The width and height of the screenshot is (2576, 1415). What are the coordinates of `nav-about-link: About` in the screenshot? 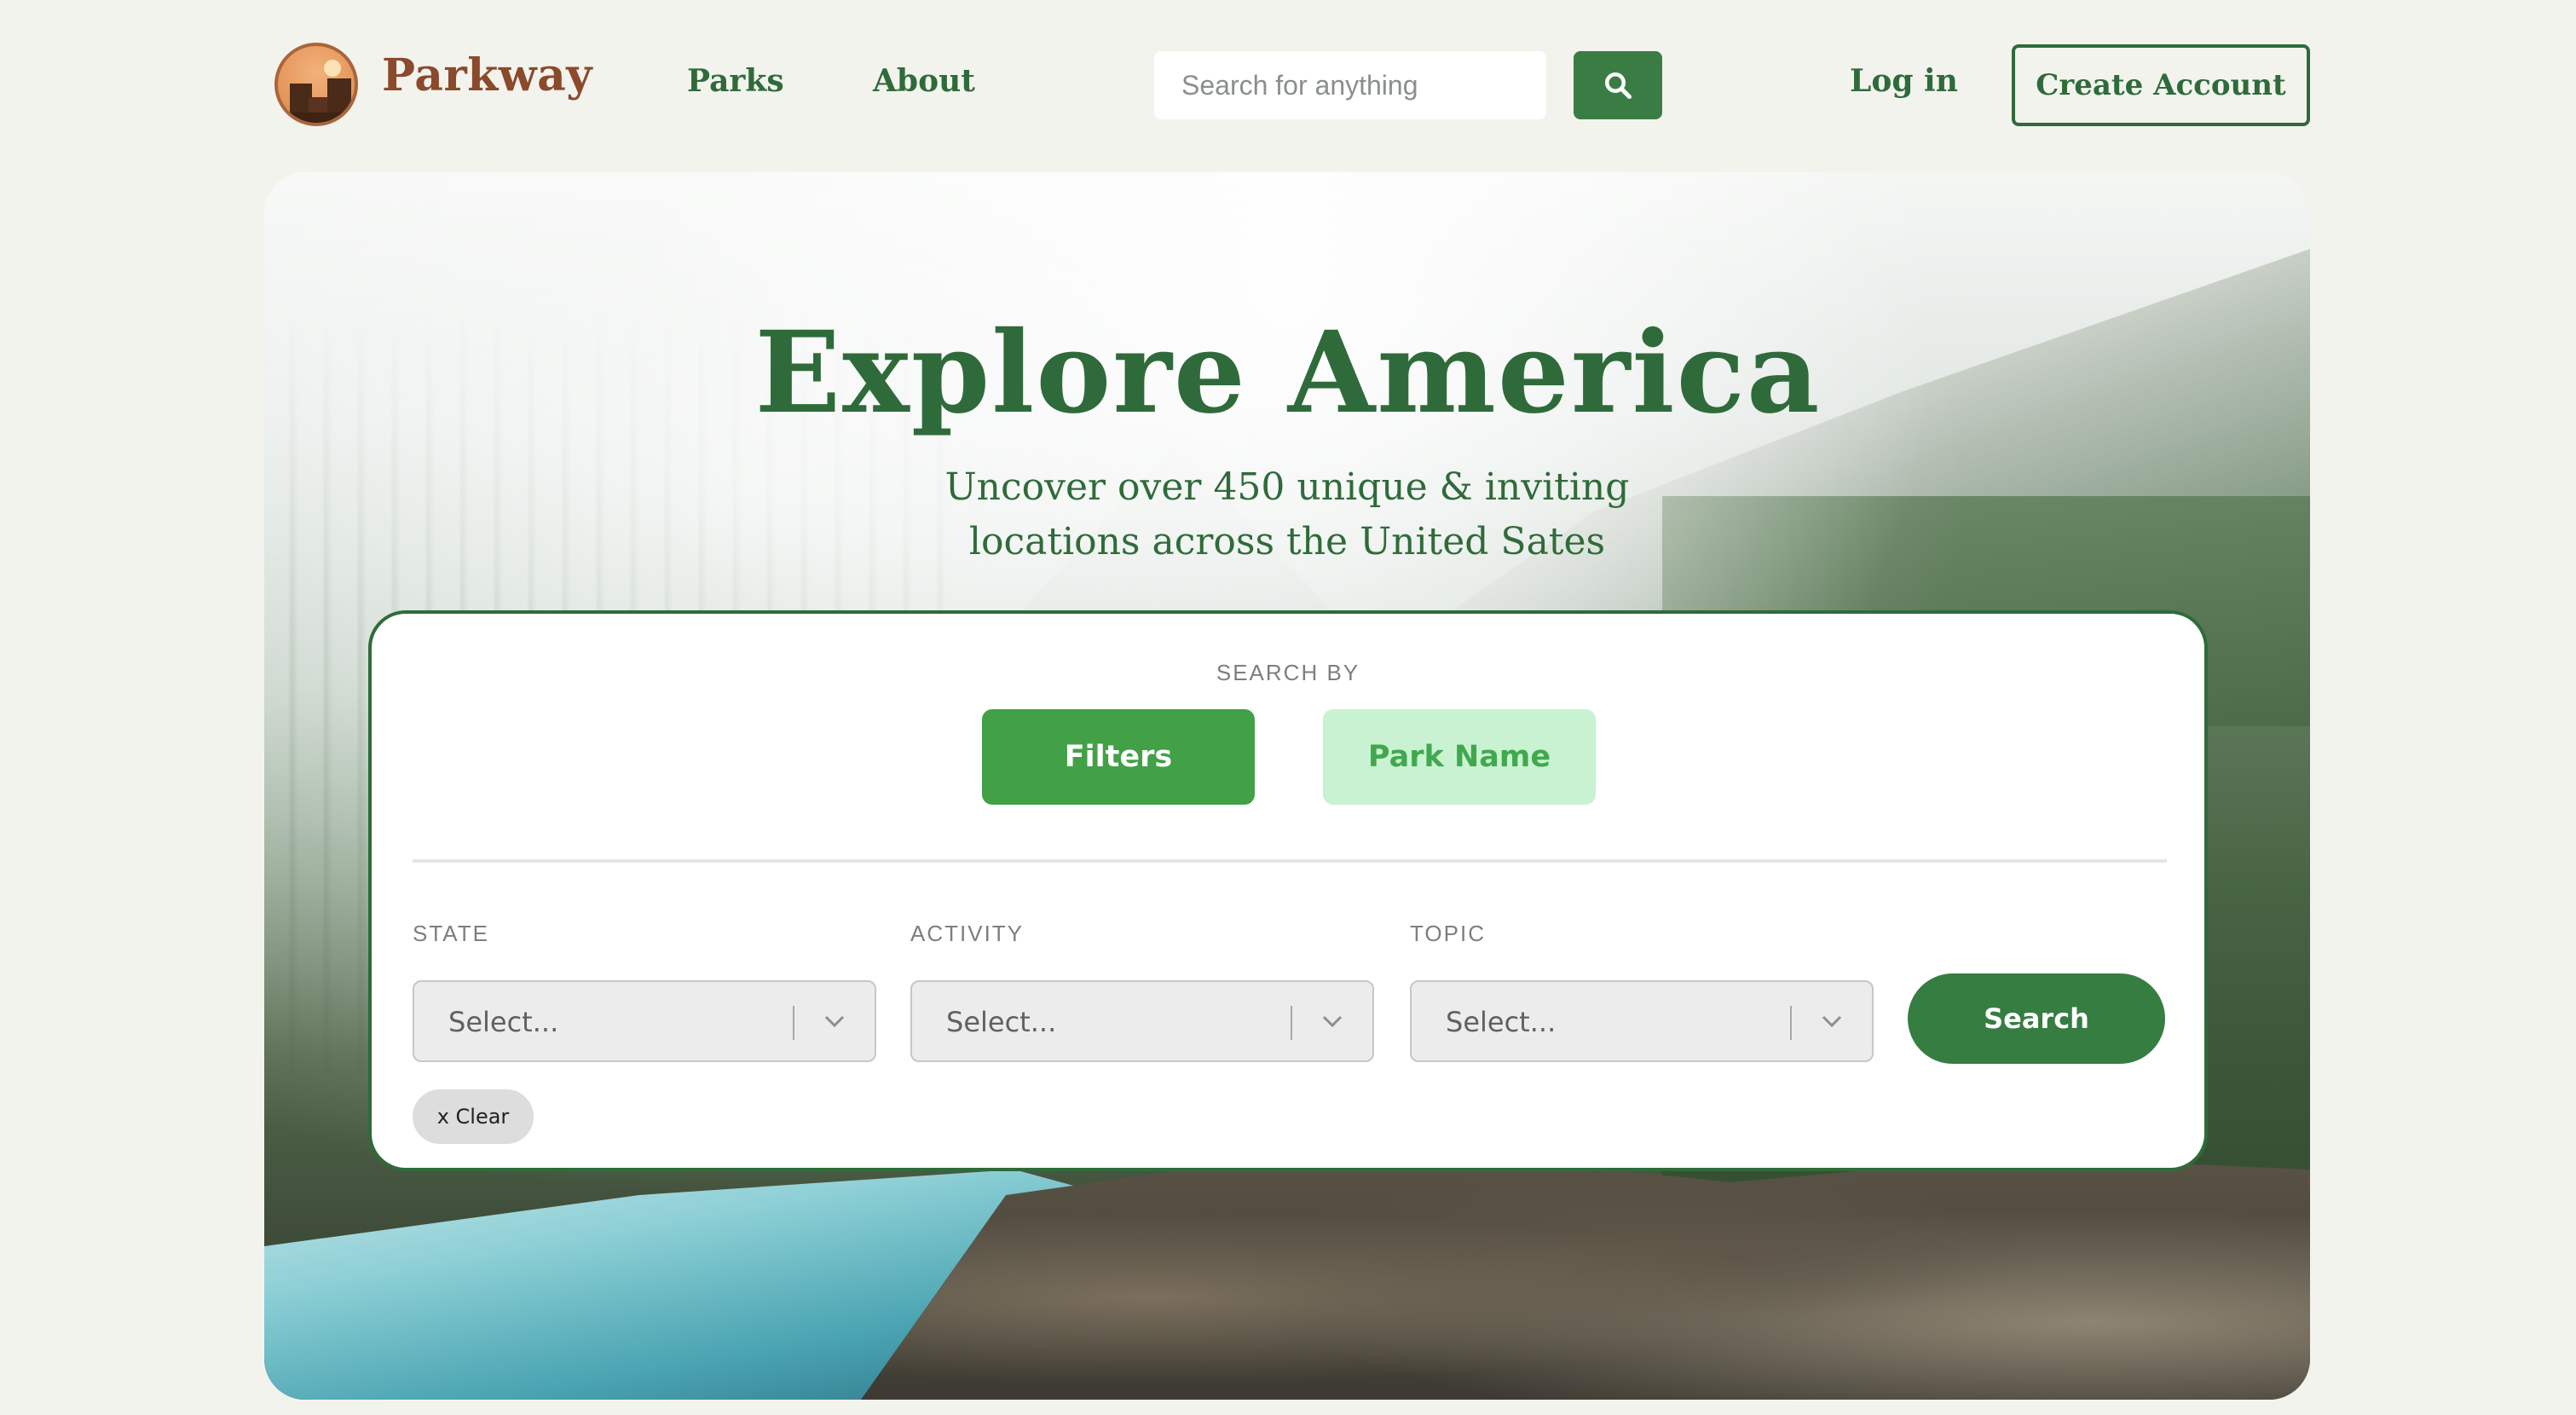 It's located at (924, 81).